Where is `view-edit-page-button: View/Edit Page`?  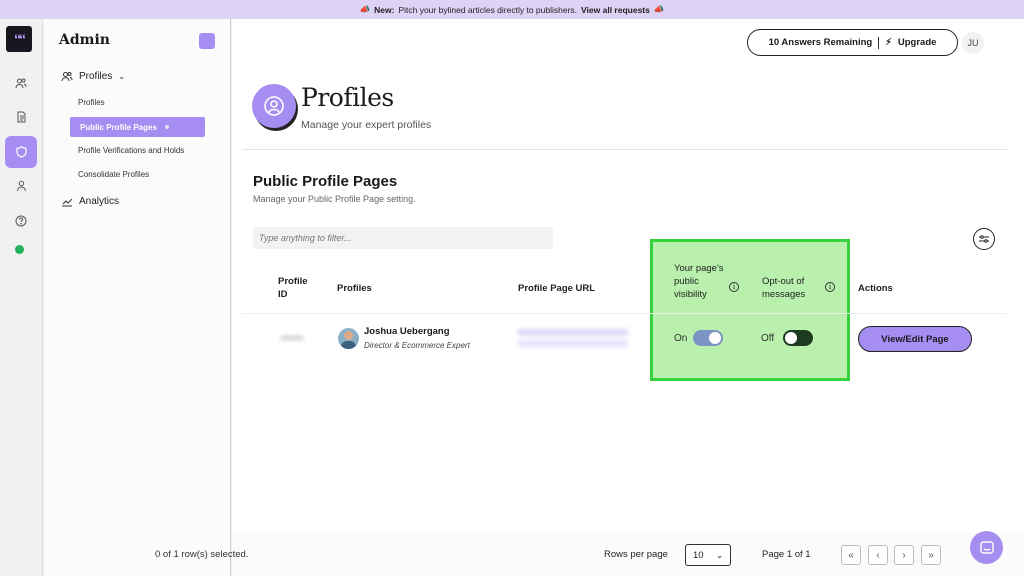 view-edit-page-button: View/Edit Page is located at coordinates (915, 339).